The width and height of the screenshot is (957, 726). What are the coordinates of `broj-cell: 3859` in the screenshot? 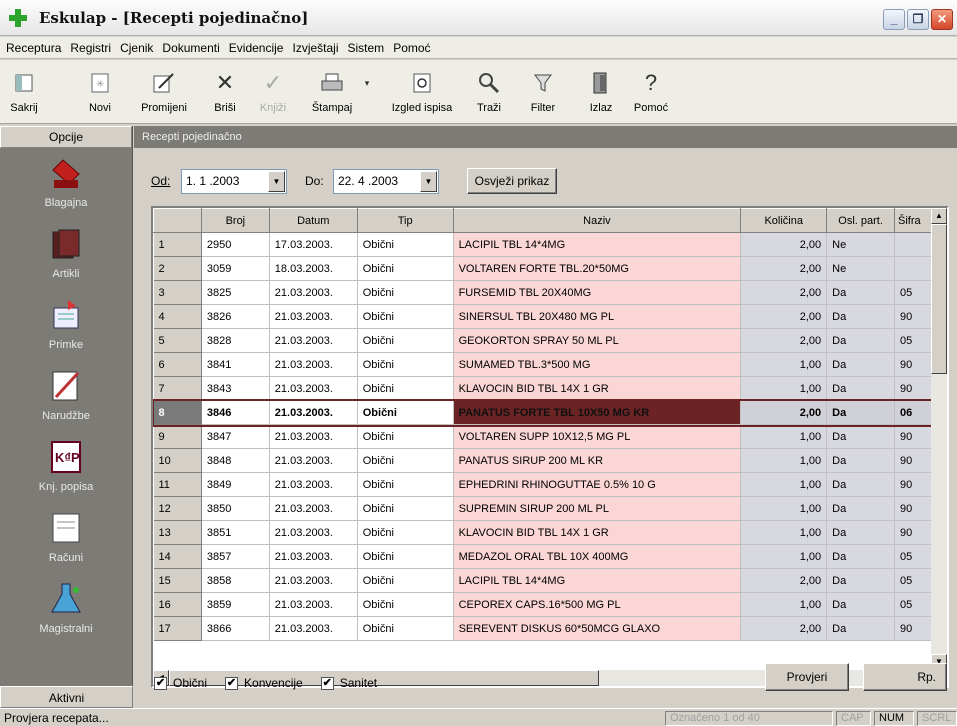 It's located at (235, 604).